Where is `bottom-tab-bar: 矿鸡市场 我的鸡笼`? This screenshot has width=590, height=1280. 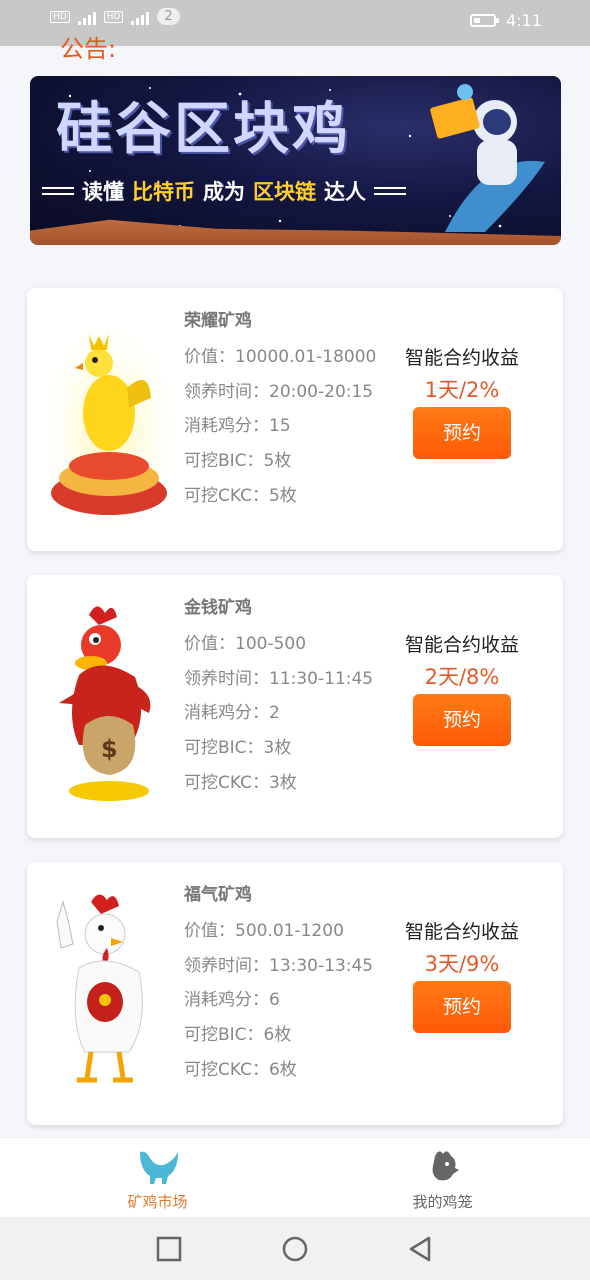
bottom-tab-bar: 矿鸡市场 我的鸡笼 is located at coordinates (295, 1177).